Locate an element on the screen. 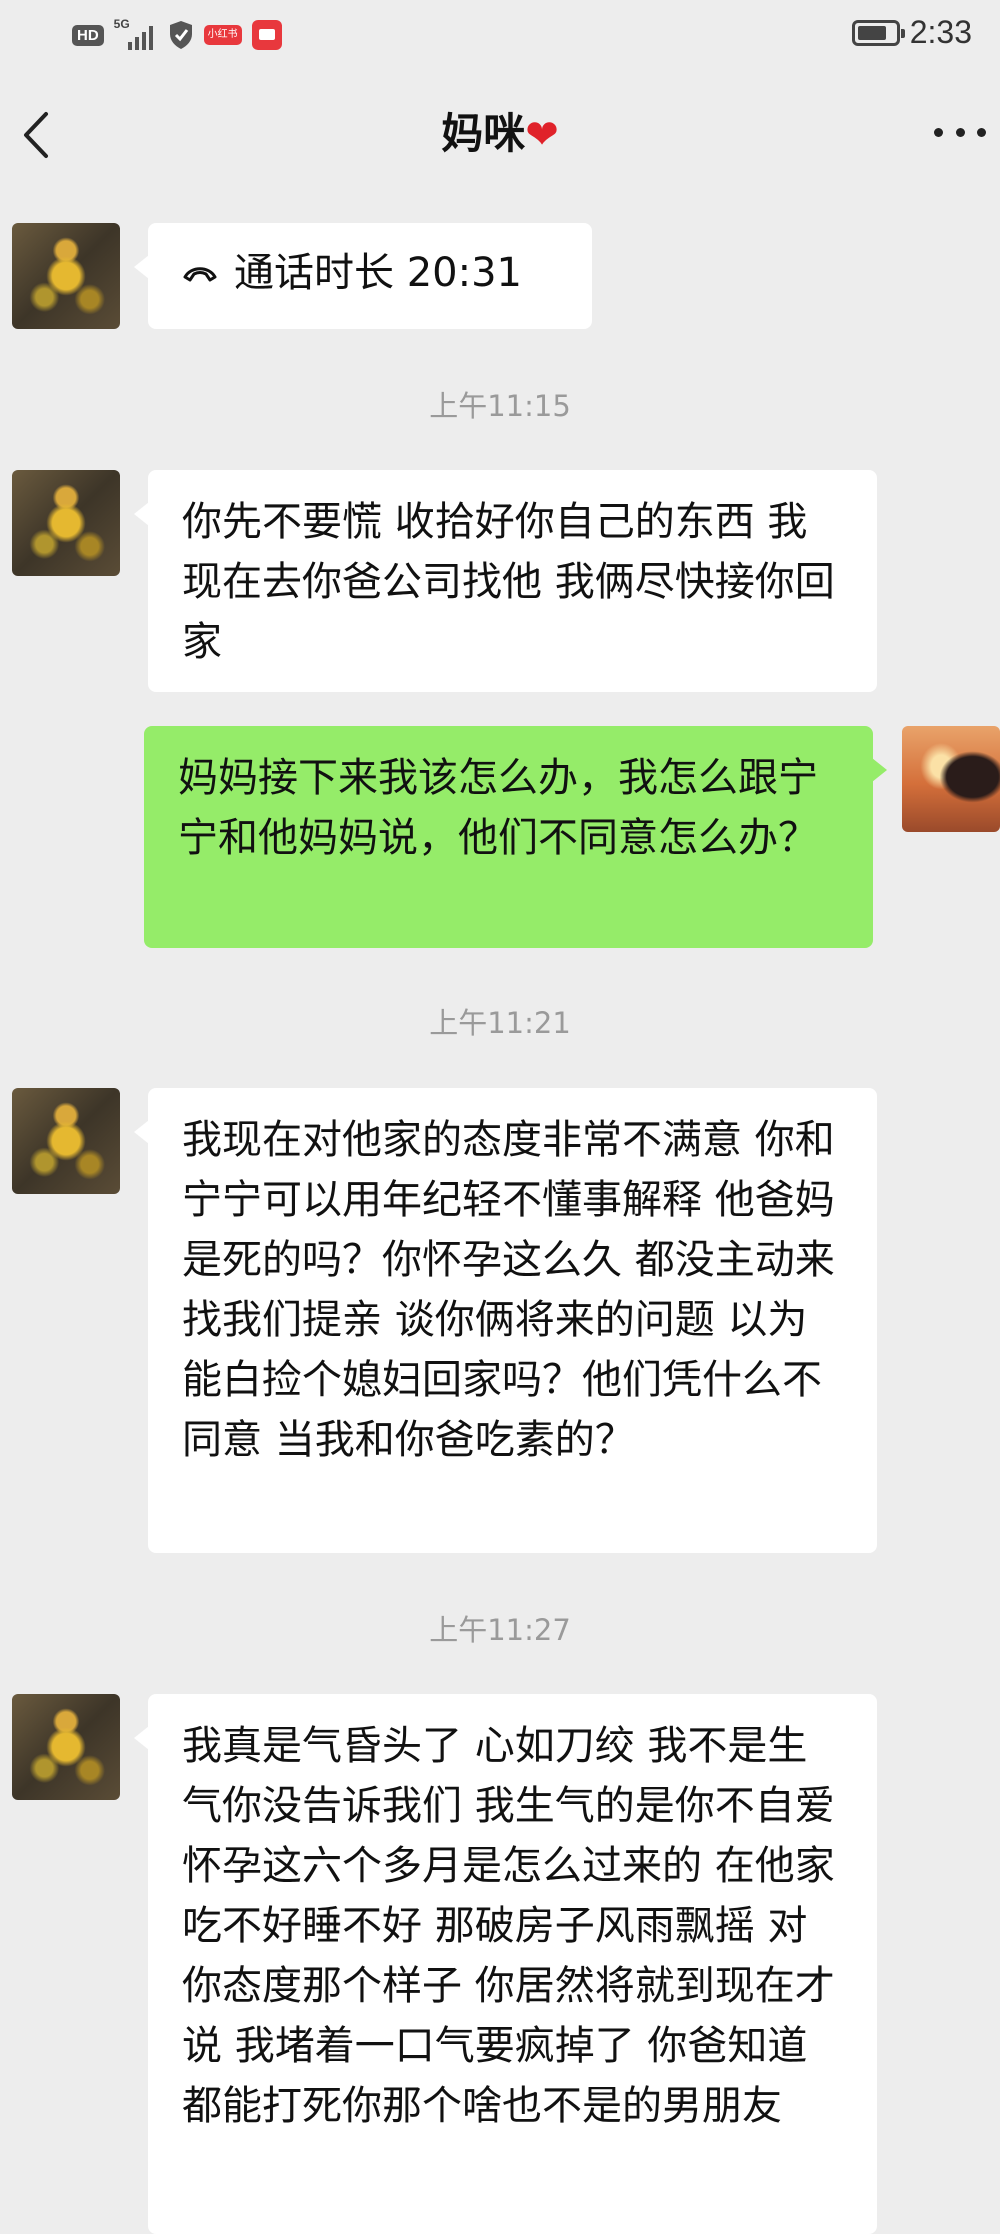  message-bubble: 你先不要慌 收拾好你自己的东西 我现在去你爸公司找他 我俩尽快接你回家 is located at coordinates (505, 581).